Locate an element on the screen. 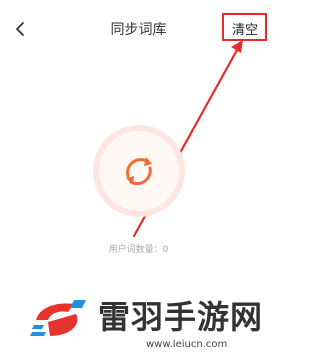  sync-button is located at coordinates (139, 171).